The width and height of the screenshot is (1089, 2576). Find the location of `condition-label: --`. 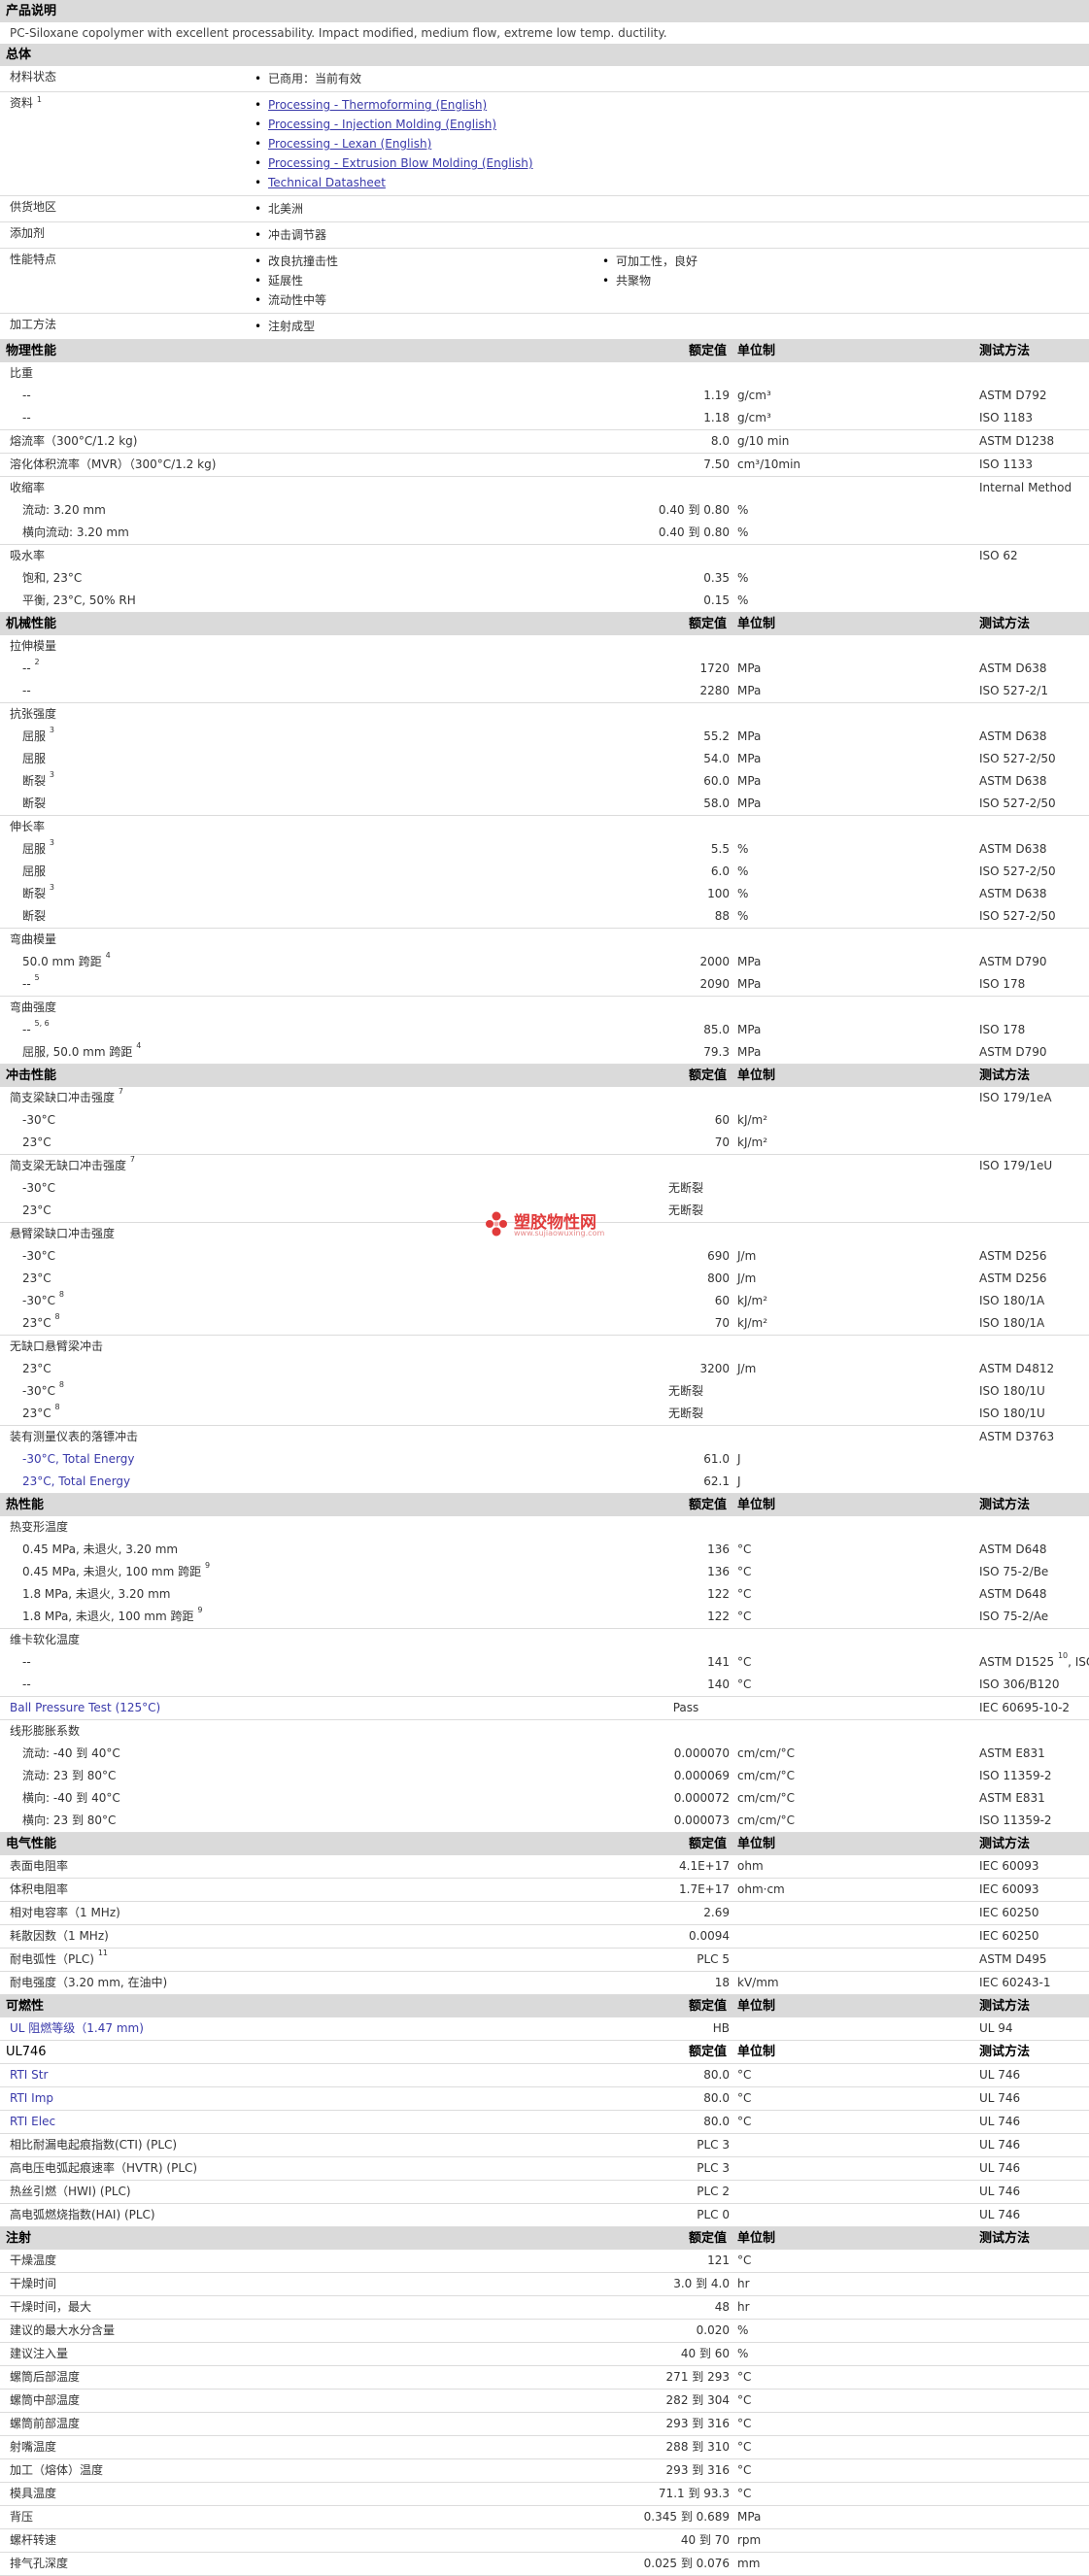

condition-label: -- is located at coordinates (26, 691).